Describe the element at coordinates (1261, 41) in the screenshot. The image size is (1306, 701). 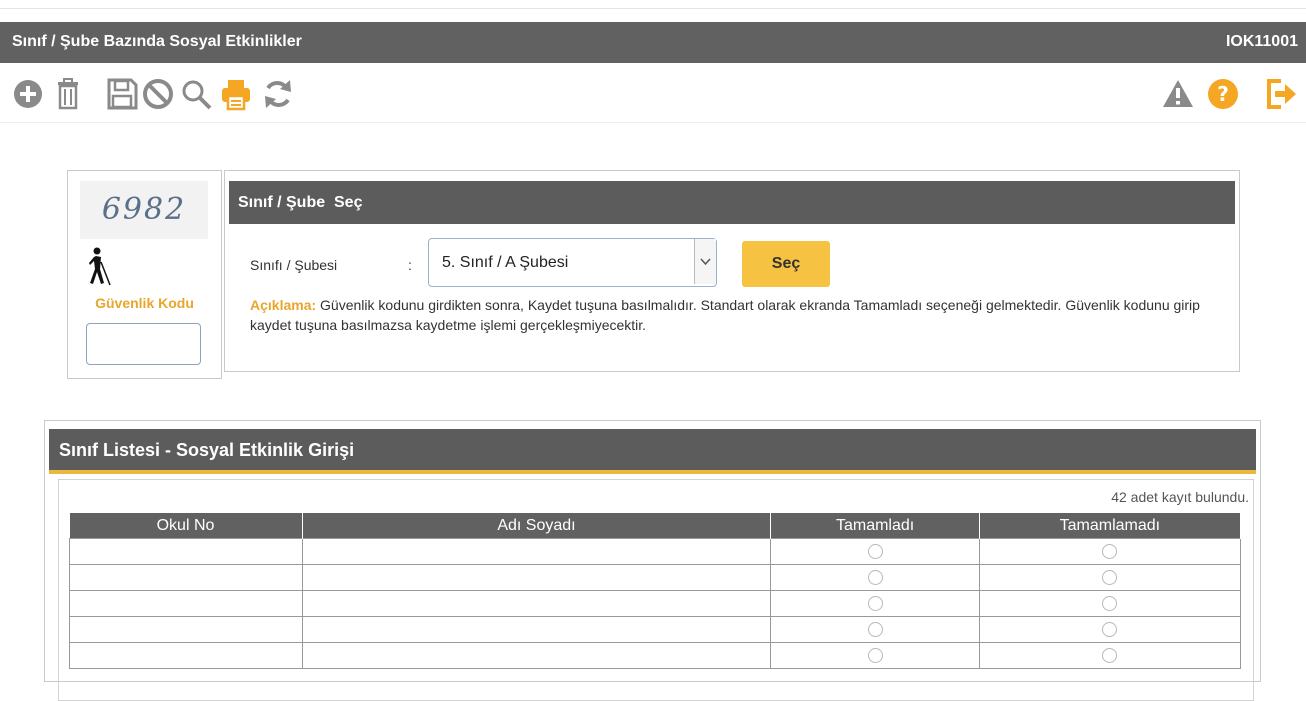
I see `screen-code: IOK11001` at that location.